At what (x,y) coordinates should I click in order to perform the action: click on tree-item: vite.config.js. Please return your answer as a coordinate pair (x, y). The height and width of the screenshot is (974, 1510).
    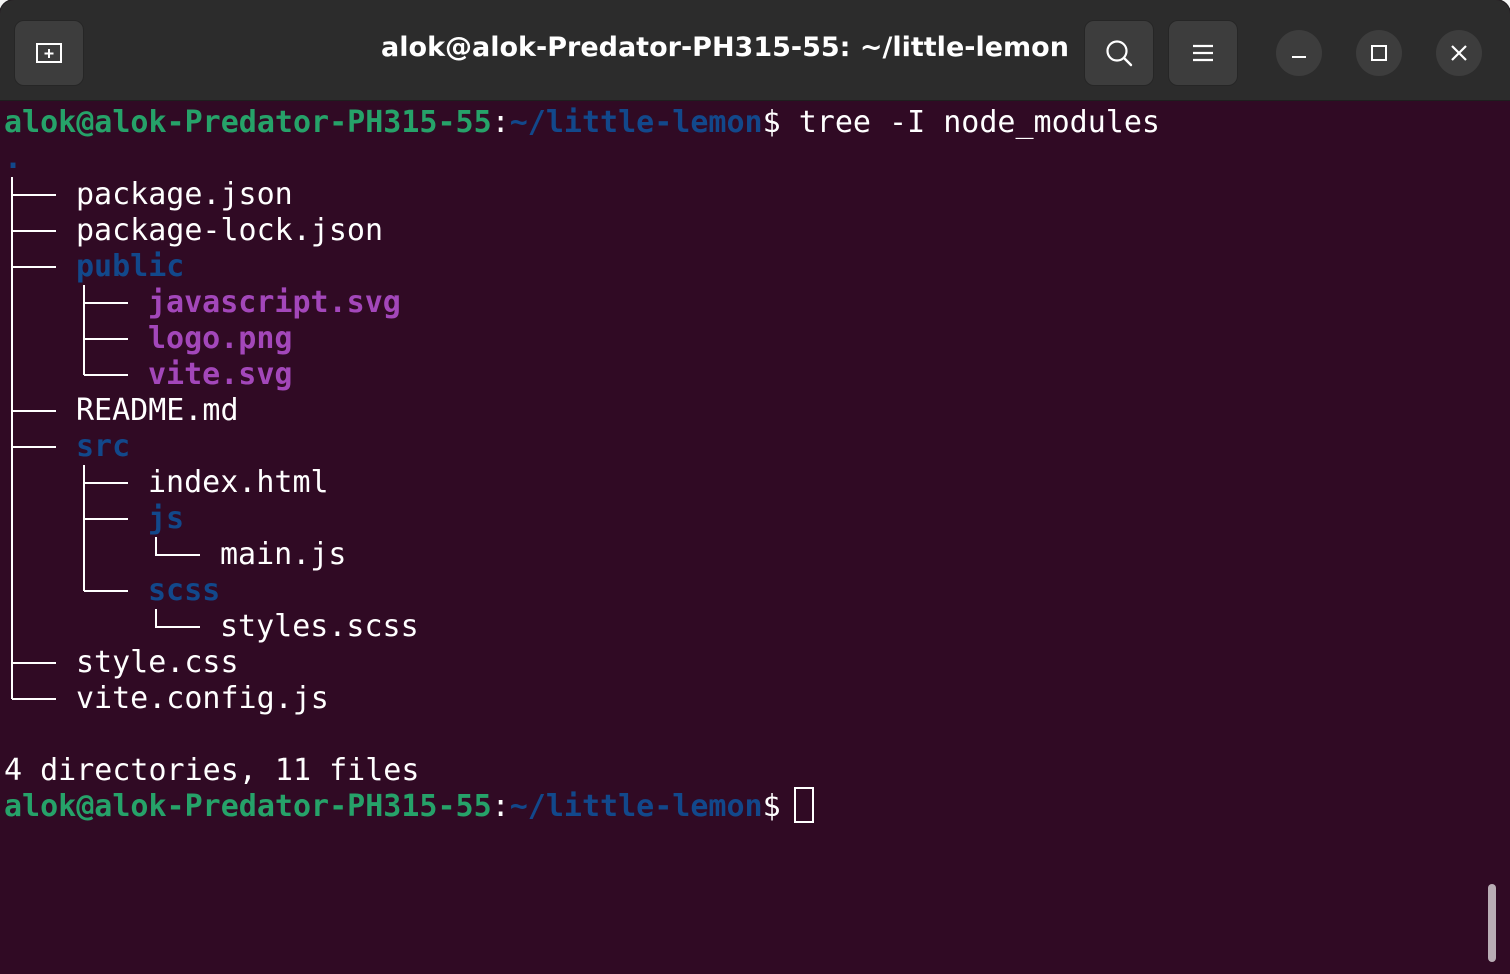
    Looking at the image, I should click on (202, 698).